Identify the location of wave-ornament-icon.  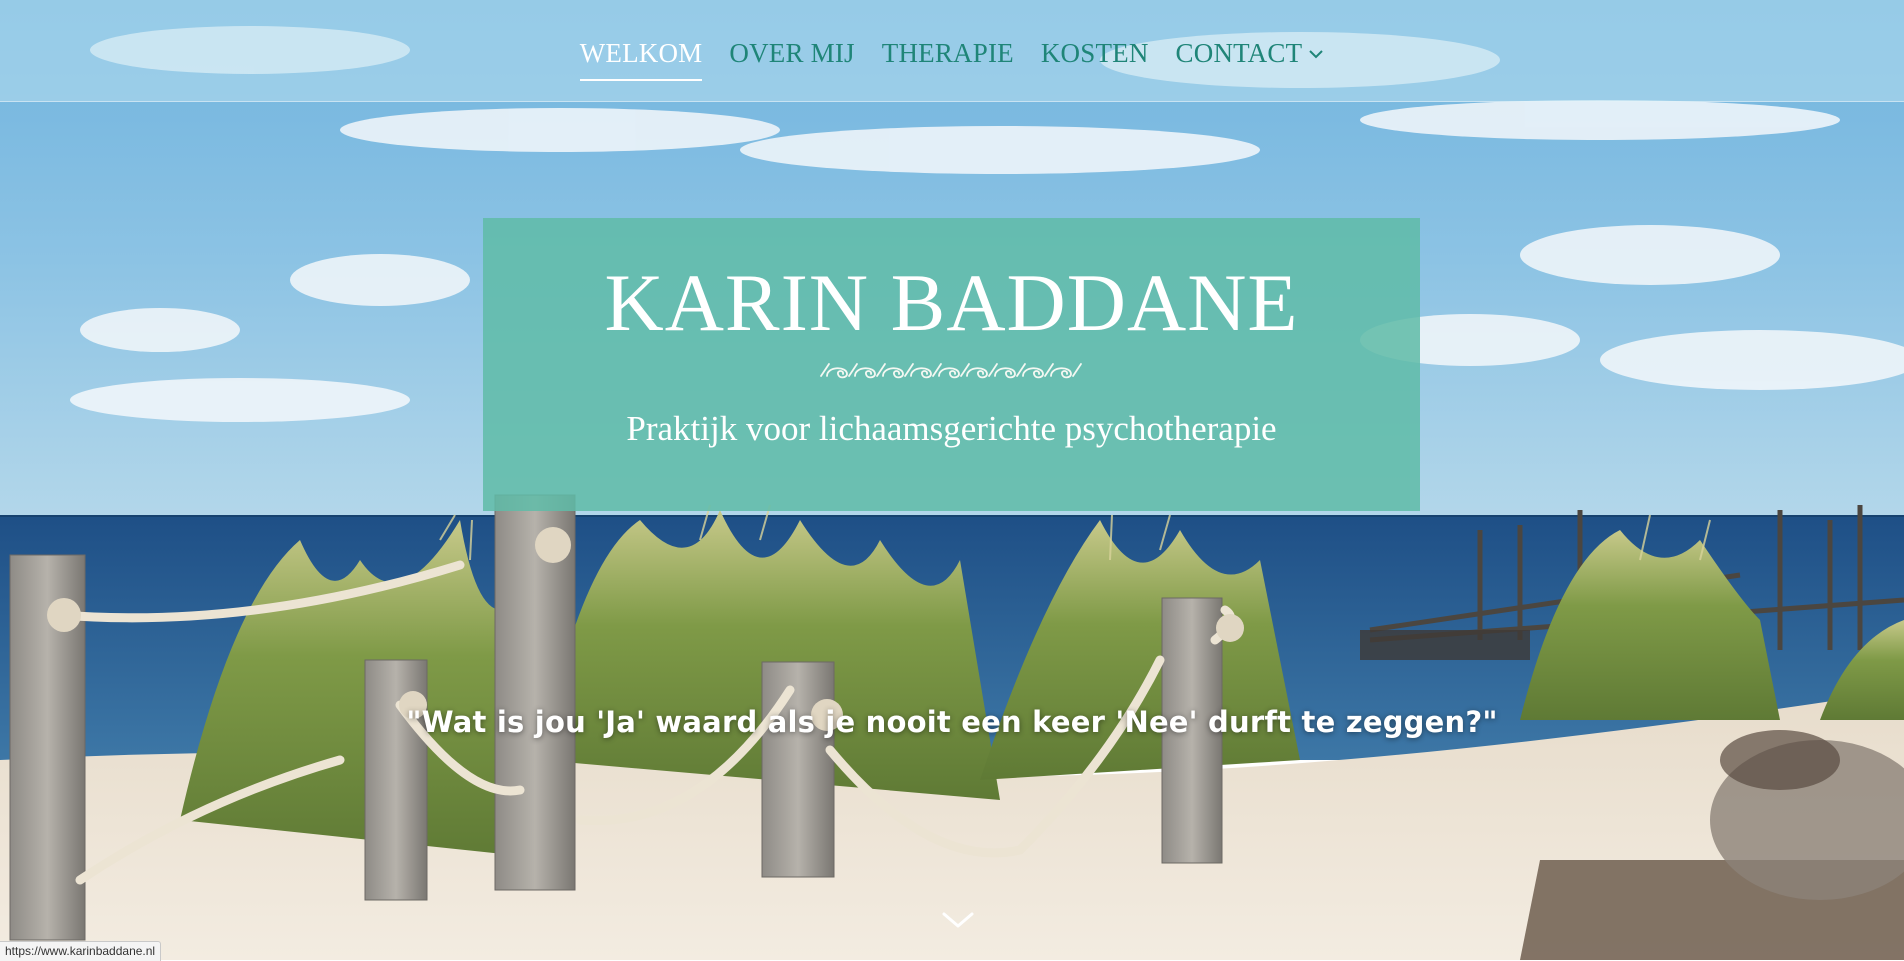
(951, 371).